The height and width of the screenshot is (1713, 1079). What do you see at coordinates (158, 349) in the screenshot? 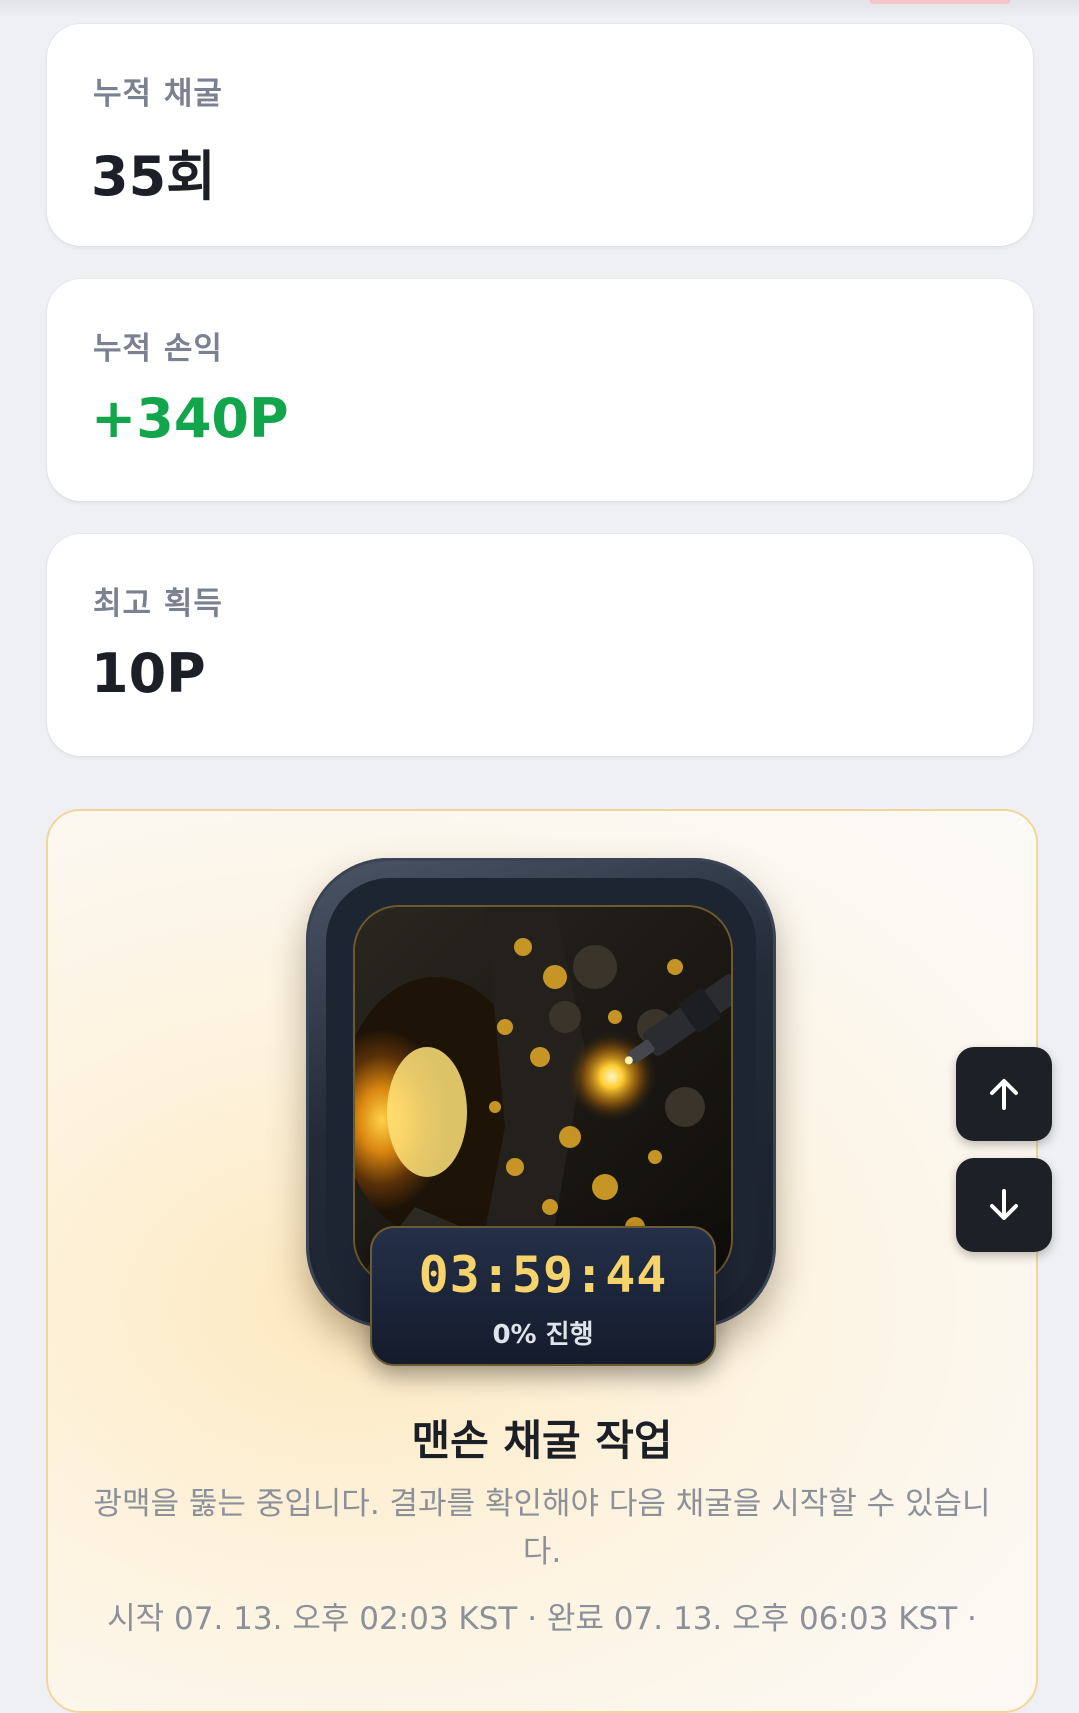
I see `stat-label: 누적 손익` at bounding box center [158, 349].